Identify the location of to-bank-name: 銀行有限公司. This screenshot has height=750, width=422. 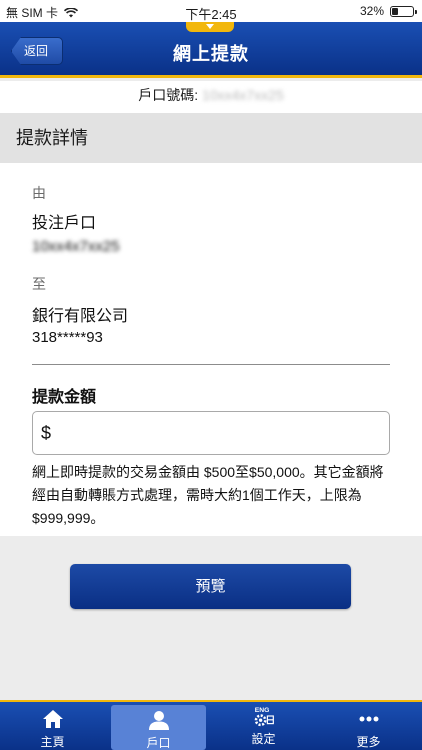
(80, 316).